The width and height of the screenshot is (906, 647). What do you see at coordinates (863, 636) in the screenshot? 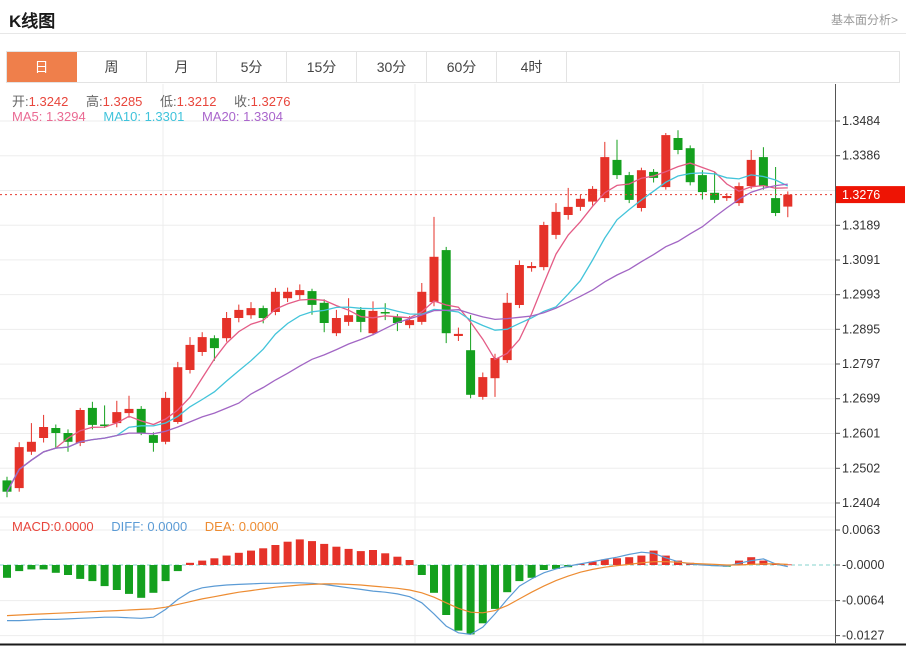
I see `macd-axis-label: -0.0127` at bounding box center [863, 636].